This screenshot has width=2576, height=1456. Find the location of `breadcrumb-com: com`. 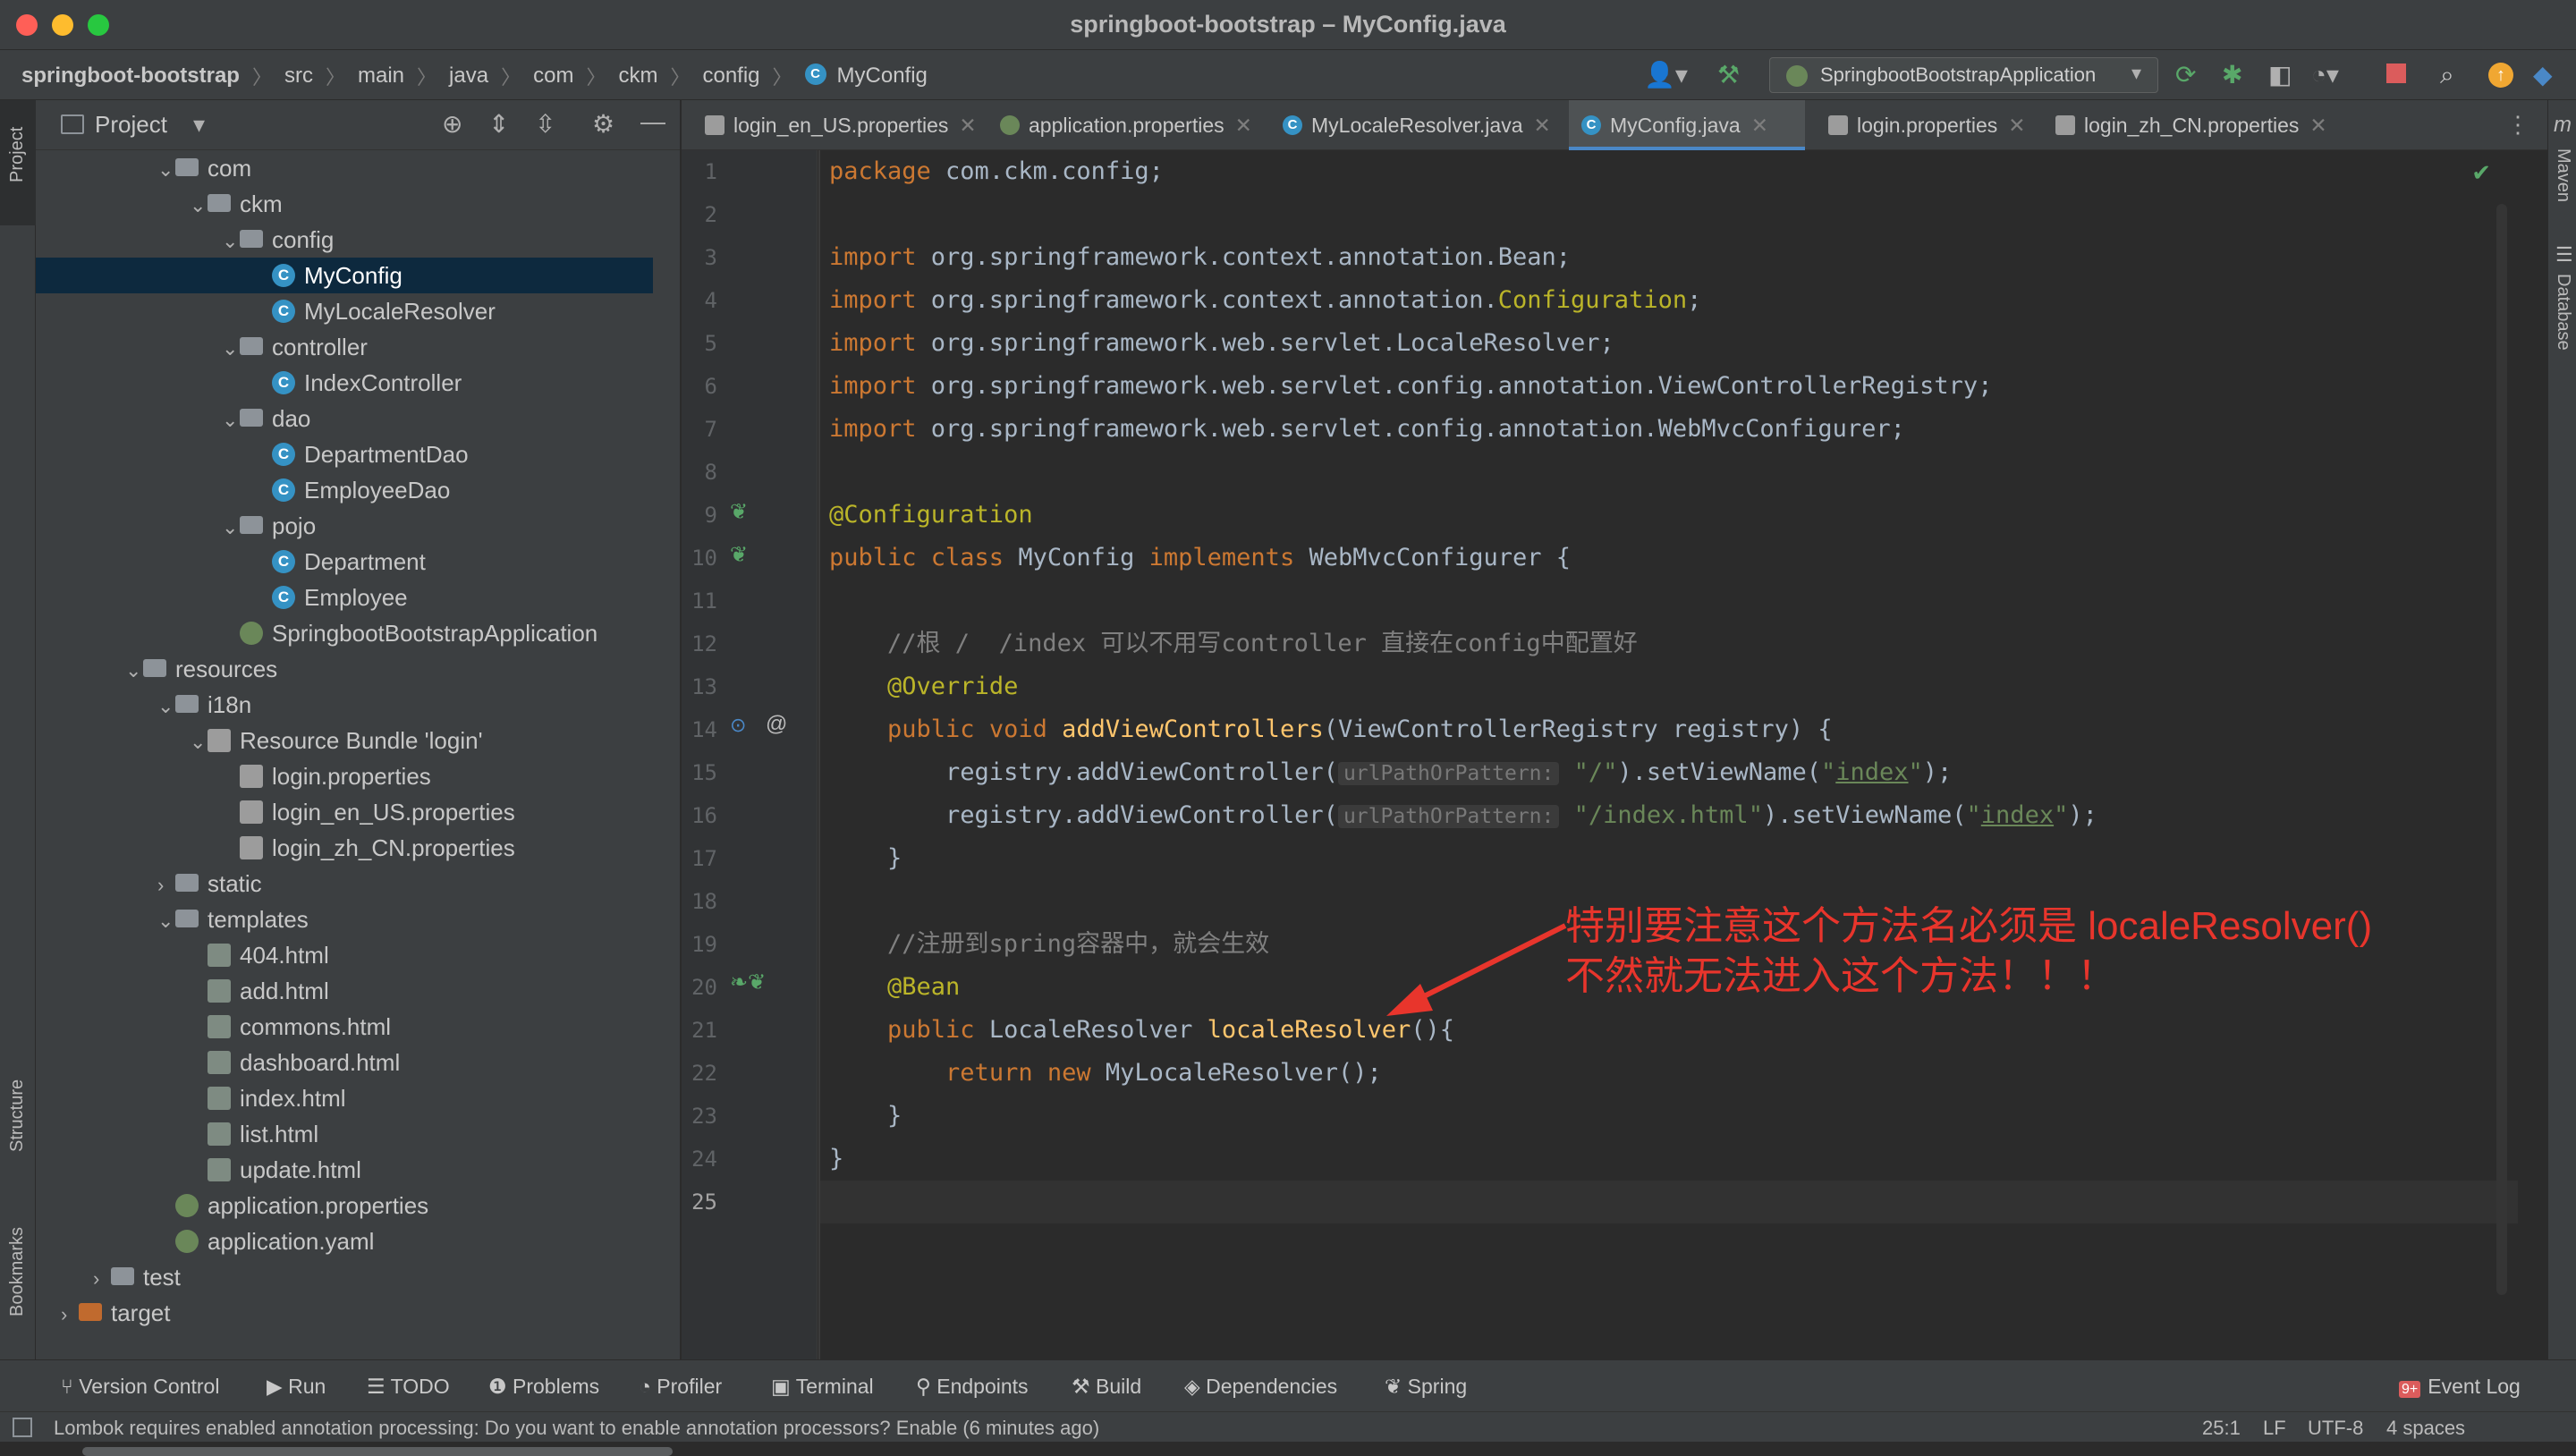

breadcrumb-com: com is located at coordinates (553, 76).